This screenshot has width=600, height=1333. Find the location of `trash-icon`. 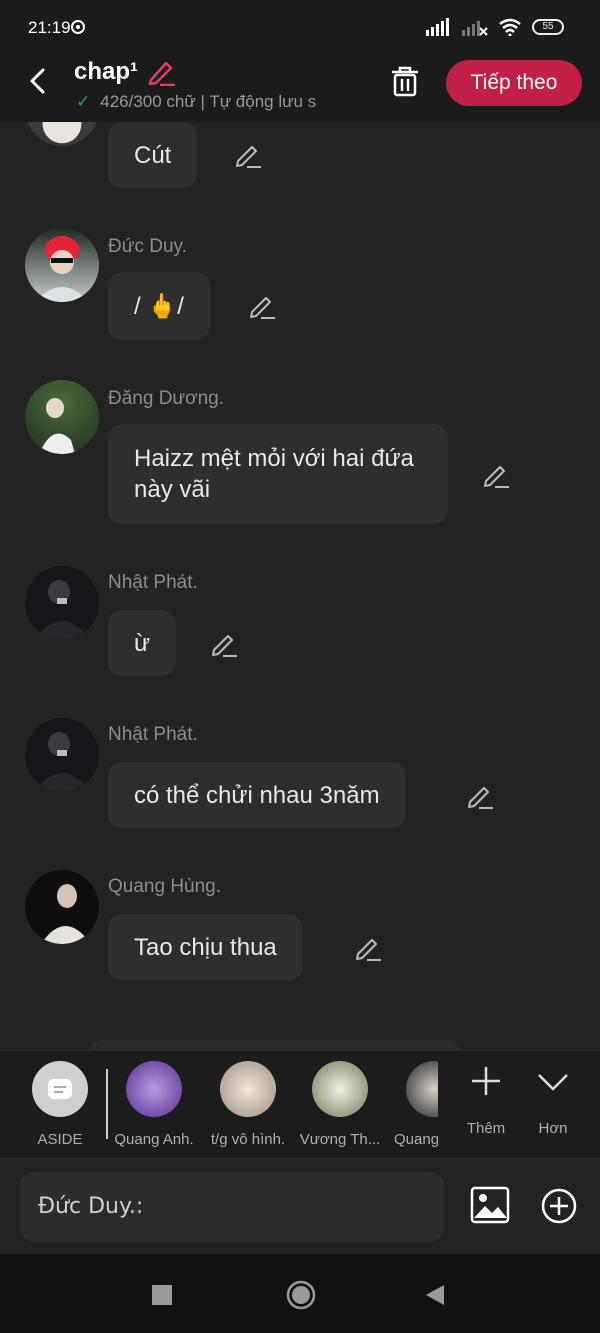

trash-icon is located at coordinates (405, 81).